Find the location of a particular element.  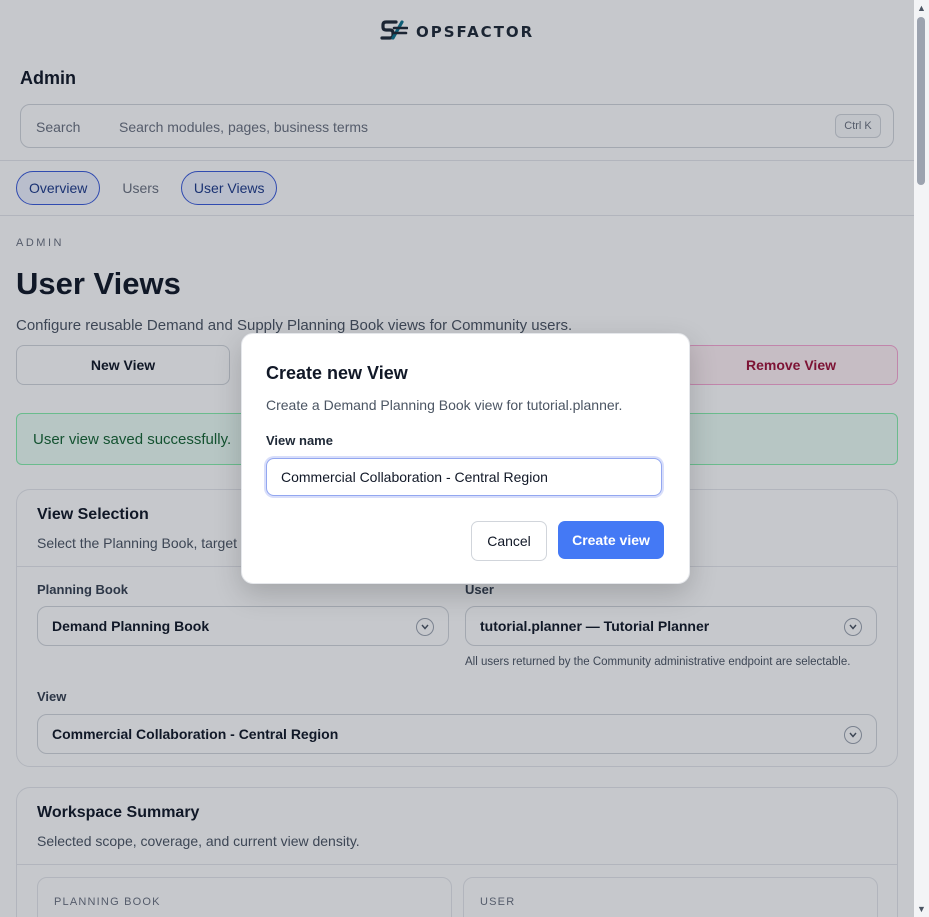

scroll-up-icon: ▲ is located at coordinates (921, 8).